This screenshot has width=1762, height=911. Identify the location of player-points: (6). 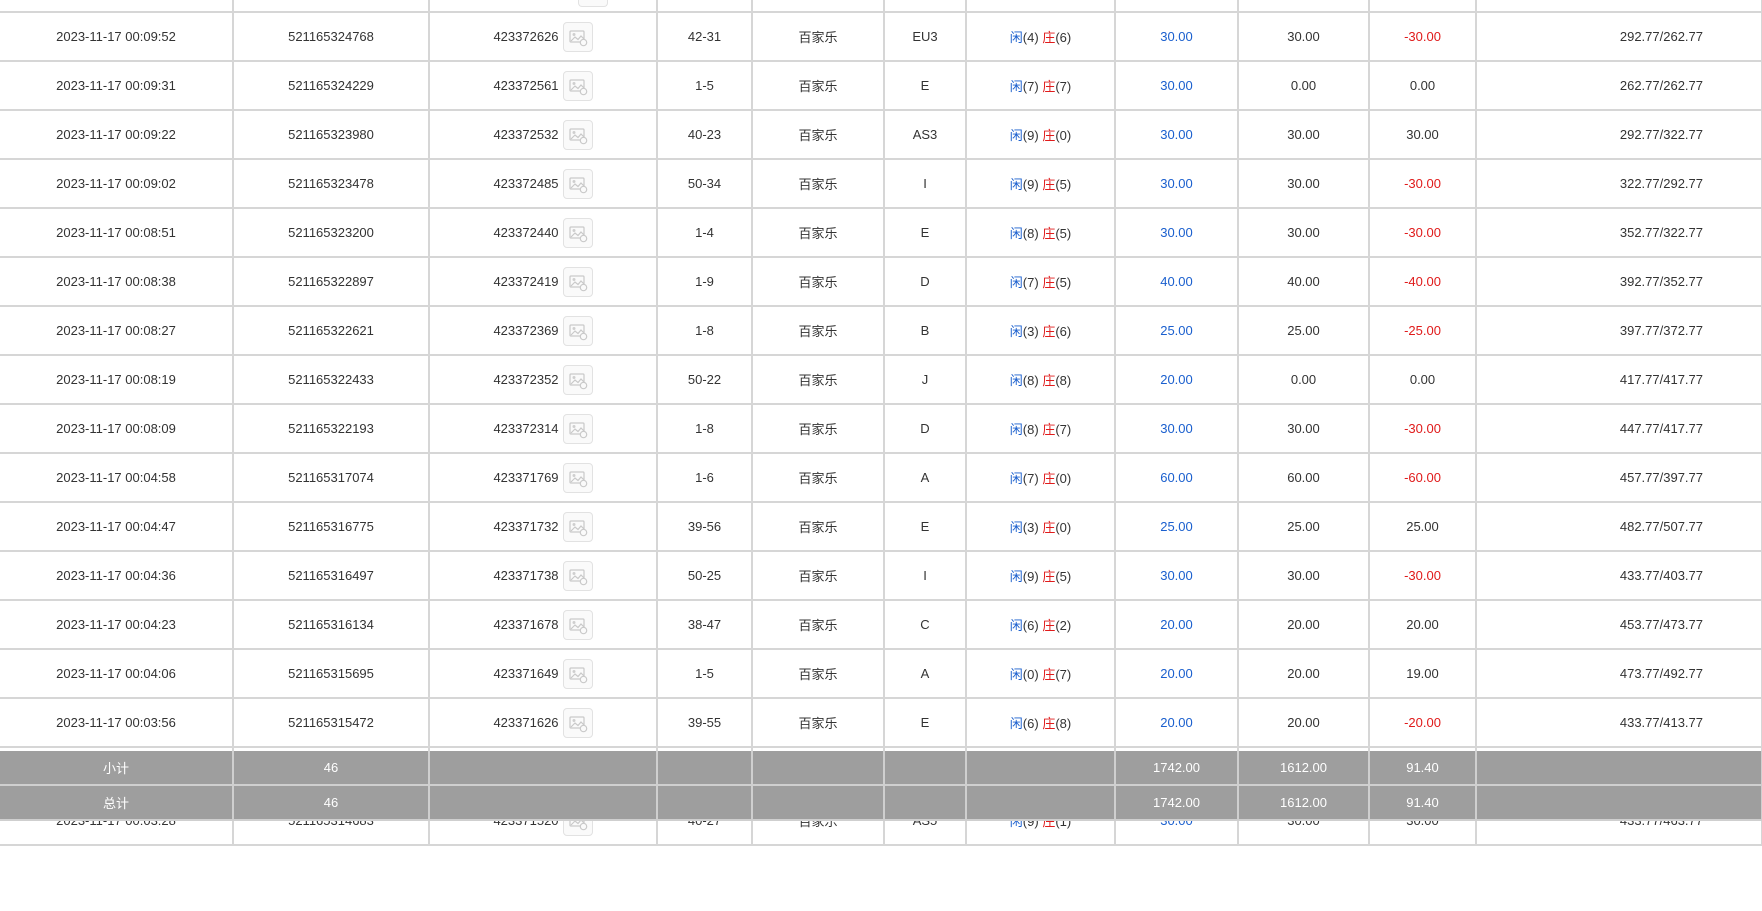
(1030, 625).